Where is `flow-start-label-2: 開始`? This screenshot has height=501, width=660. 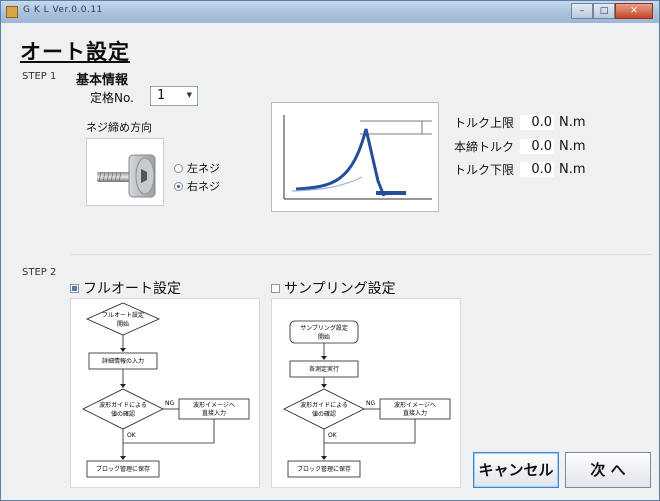
flow-start-label-2: 開始 is located at coordinates (123, 324).